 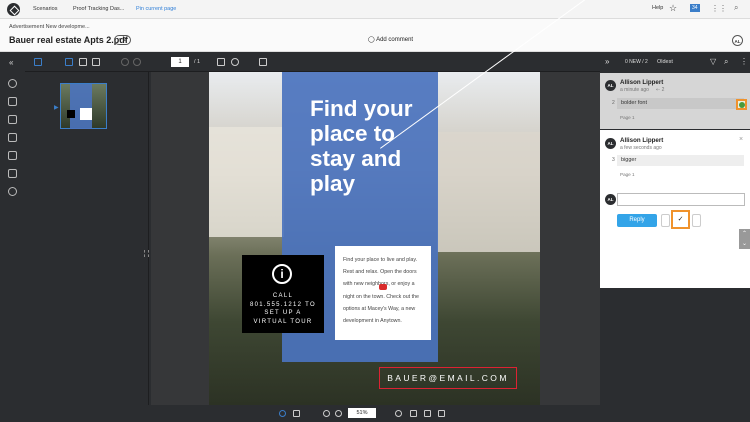 I want to click on zoom-bar: 51%, so click(x=312, y=413).